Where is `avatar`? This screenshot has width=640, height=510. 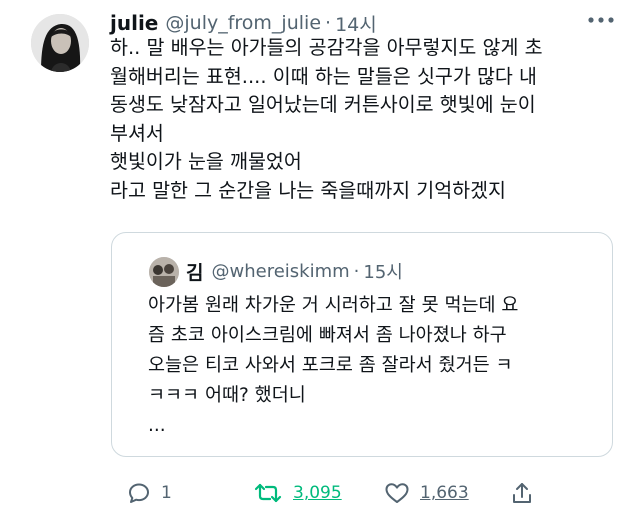
avatar is located at coordinates (60, 43).